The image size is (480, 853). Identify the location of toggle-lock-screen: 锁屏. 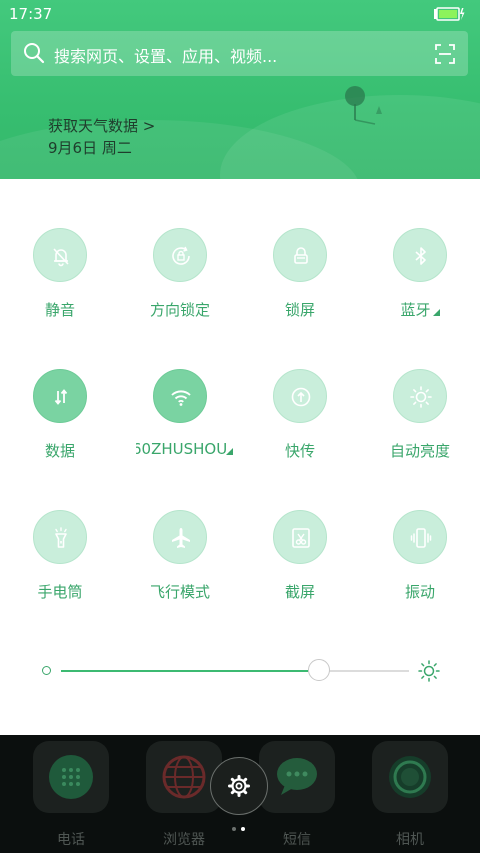
(300, 283).